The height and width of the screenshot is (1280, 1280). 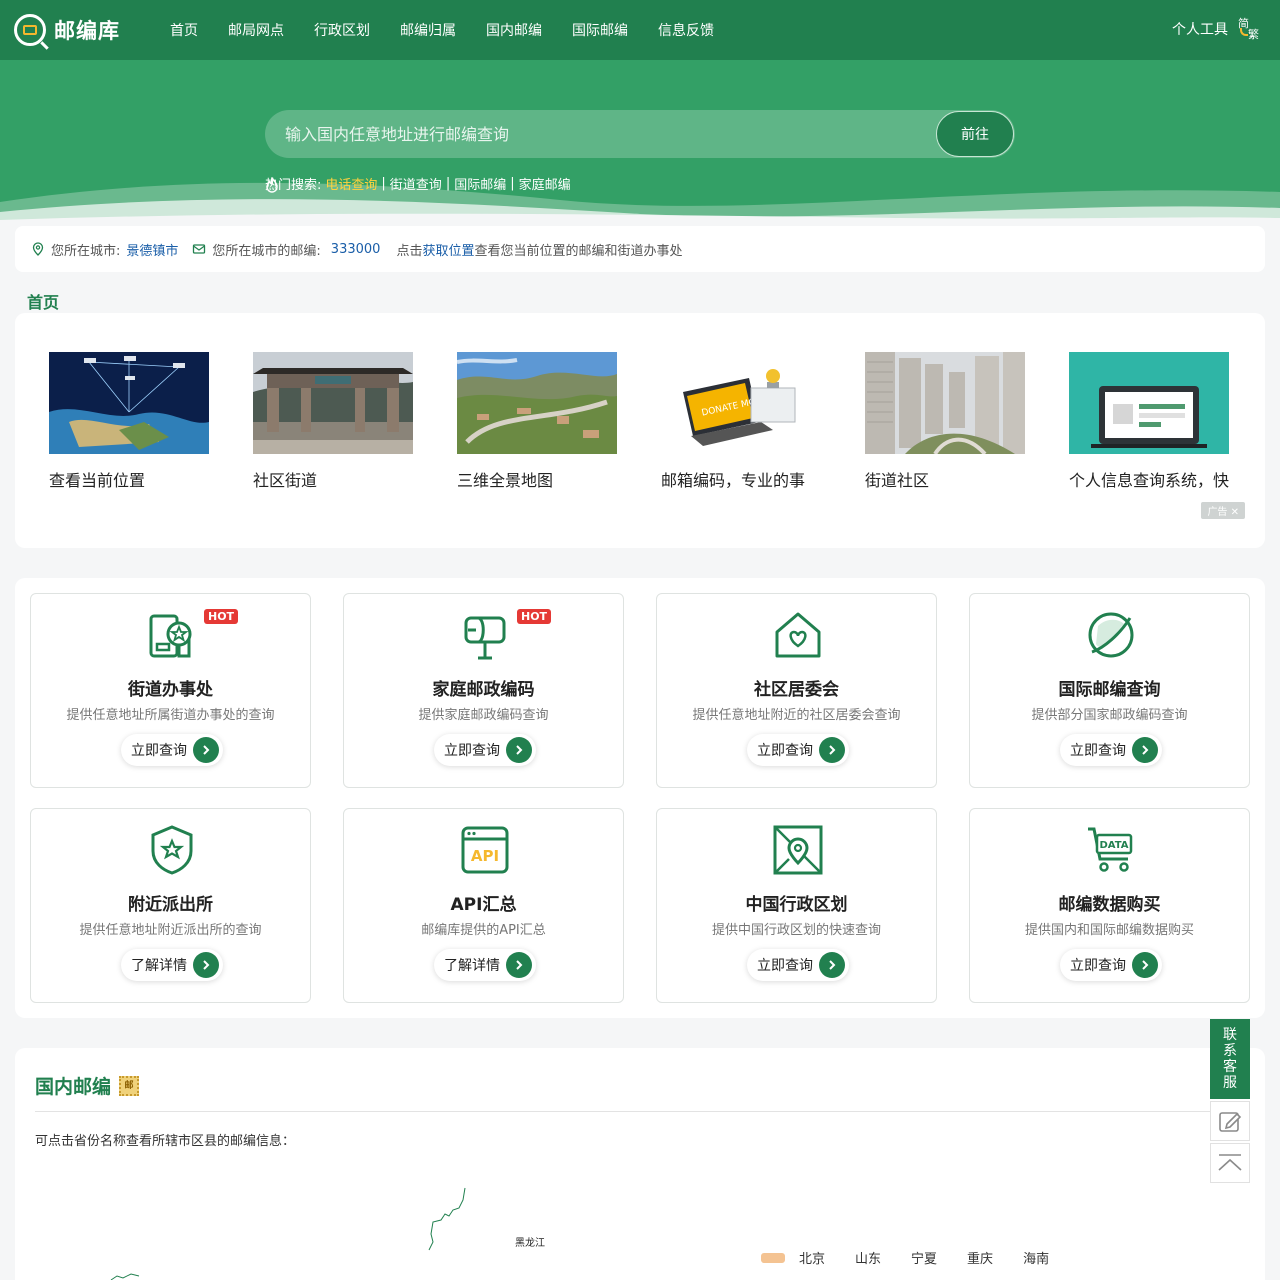 I want to click on edit-icon, so click(x=1230, y=1122).